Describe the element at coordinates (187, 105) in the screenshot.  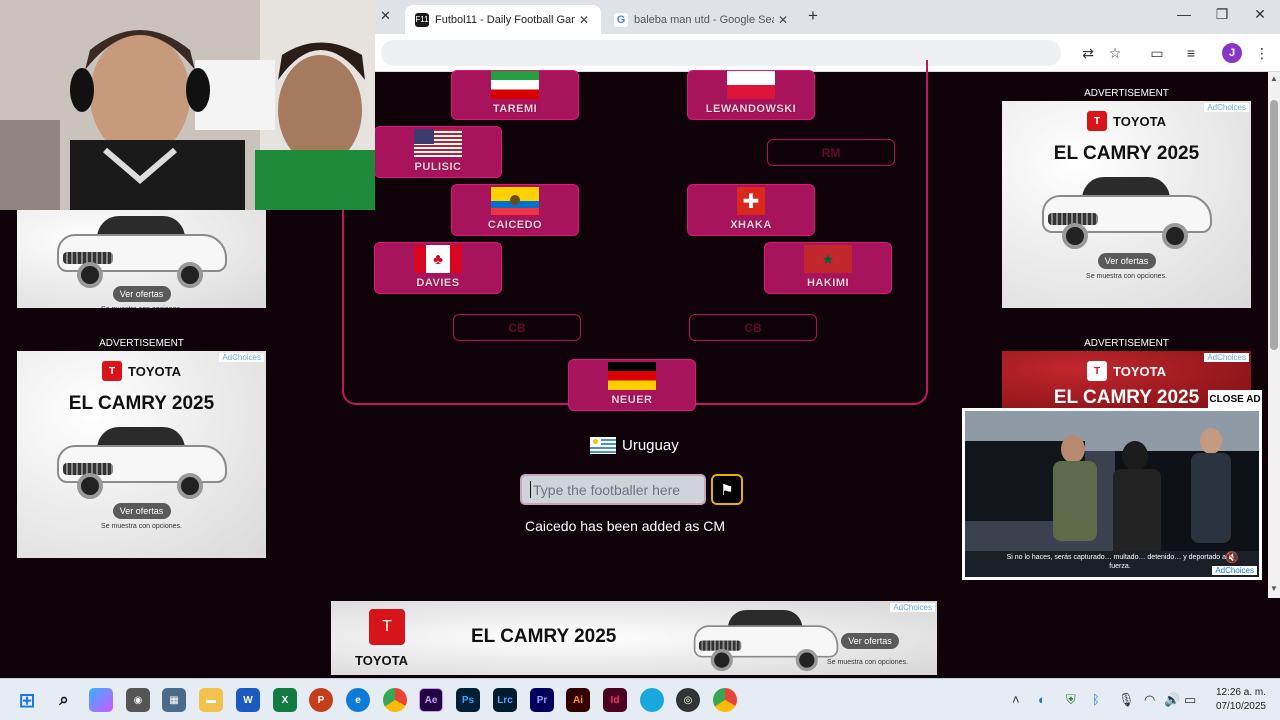
I see `webcam-overlay` at that location.